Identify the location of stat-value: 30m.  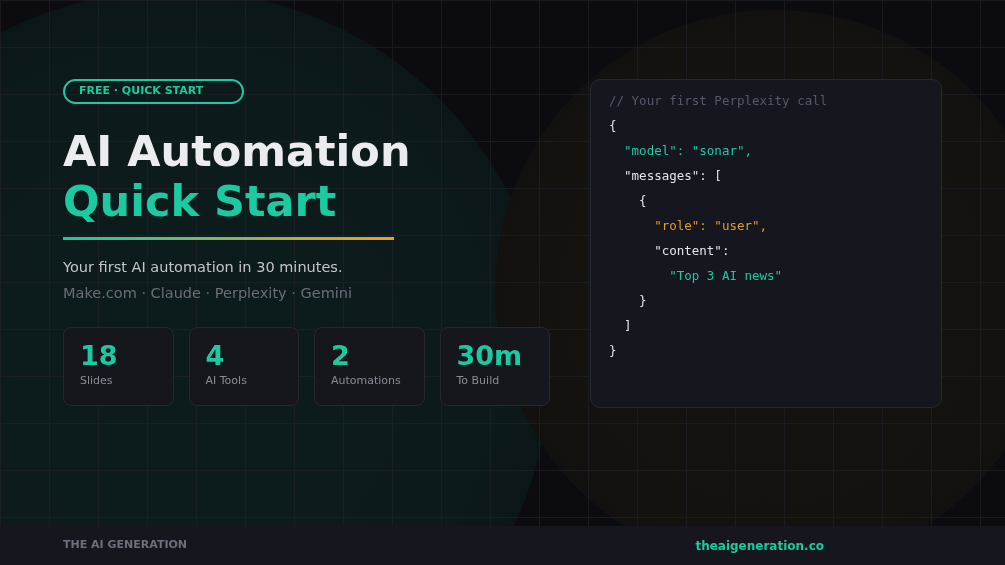
(490, 355).